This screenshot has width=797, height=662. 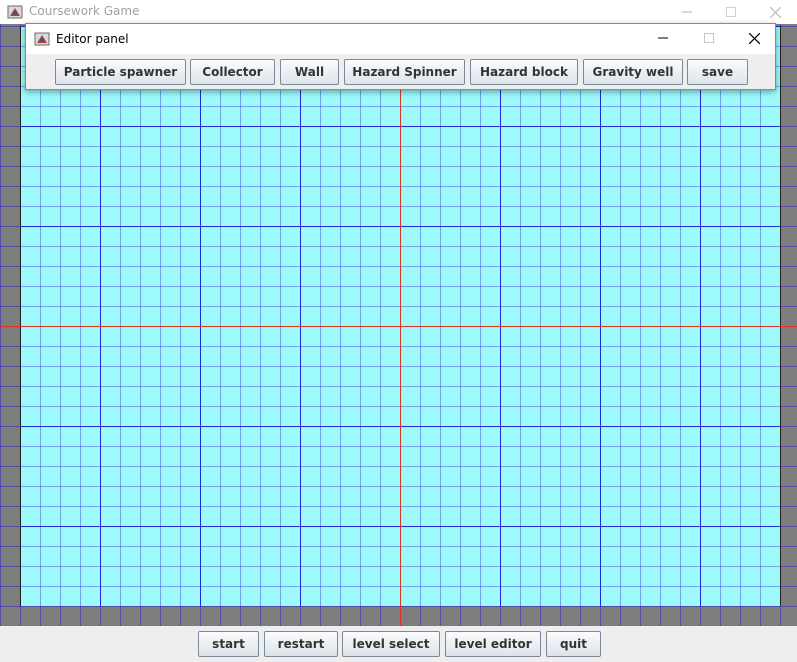 I want to click on hazard-spinner-button: Hazard Spinner, so click(x=404, y=72).